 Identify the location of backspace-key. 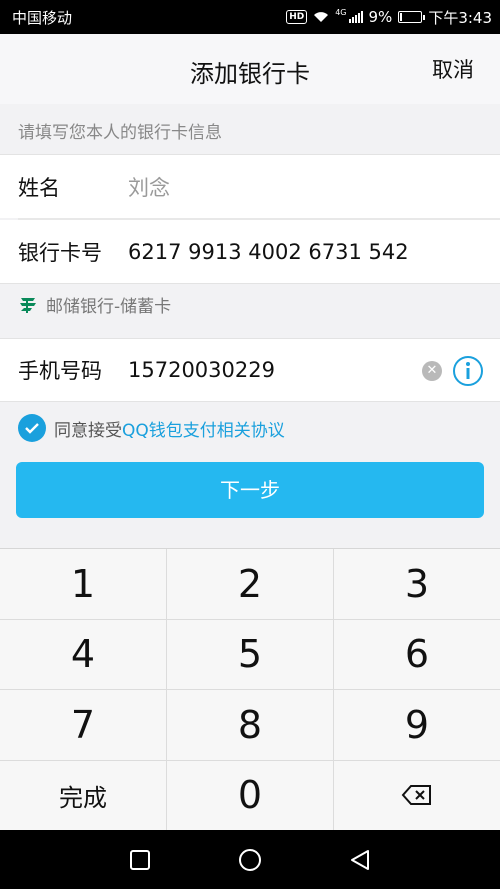
(417, 796).